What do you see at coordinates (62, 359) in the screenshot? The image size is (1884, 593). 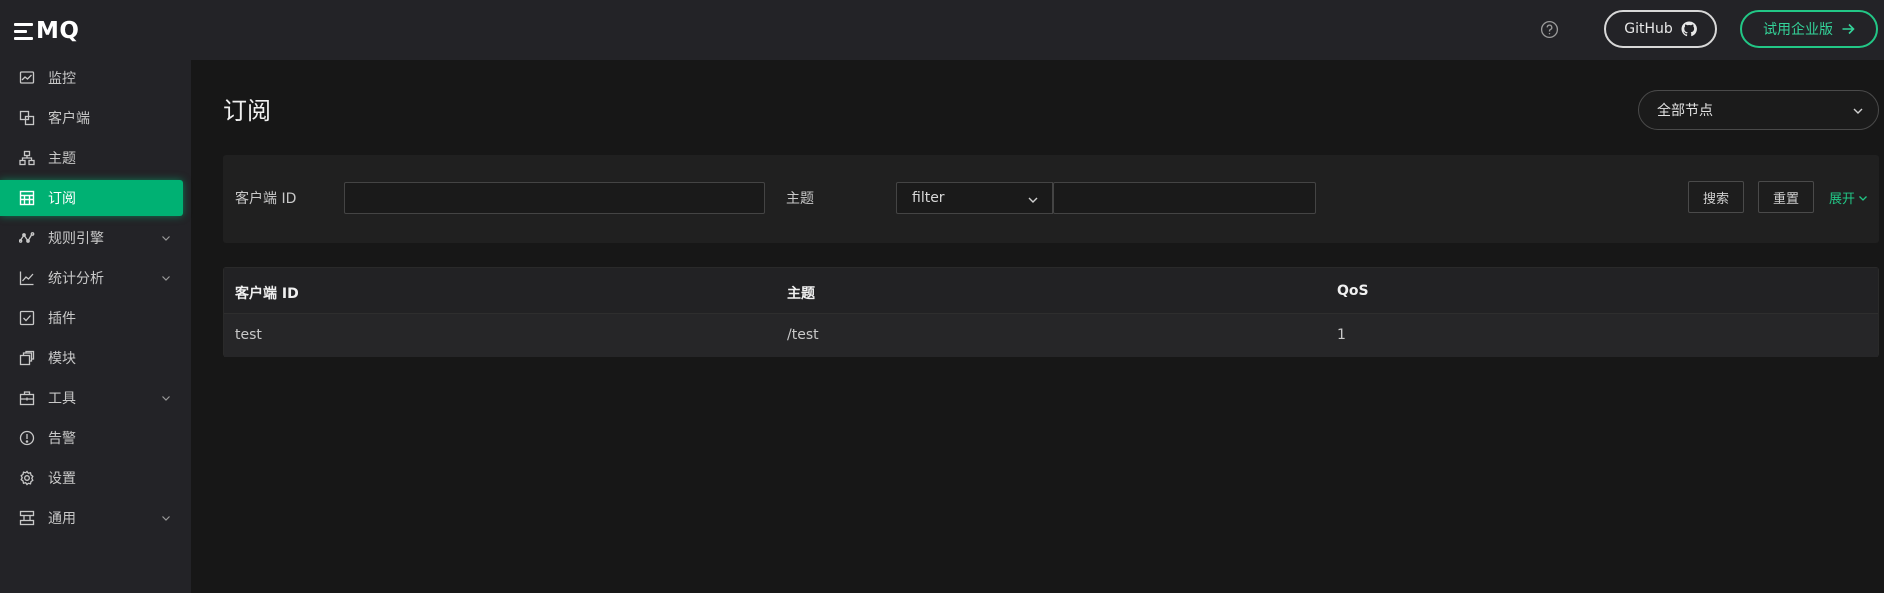 I see `sidebar-item-label: 模块` at bounding box center [62, 359].